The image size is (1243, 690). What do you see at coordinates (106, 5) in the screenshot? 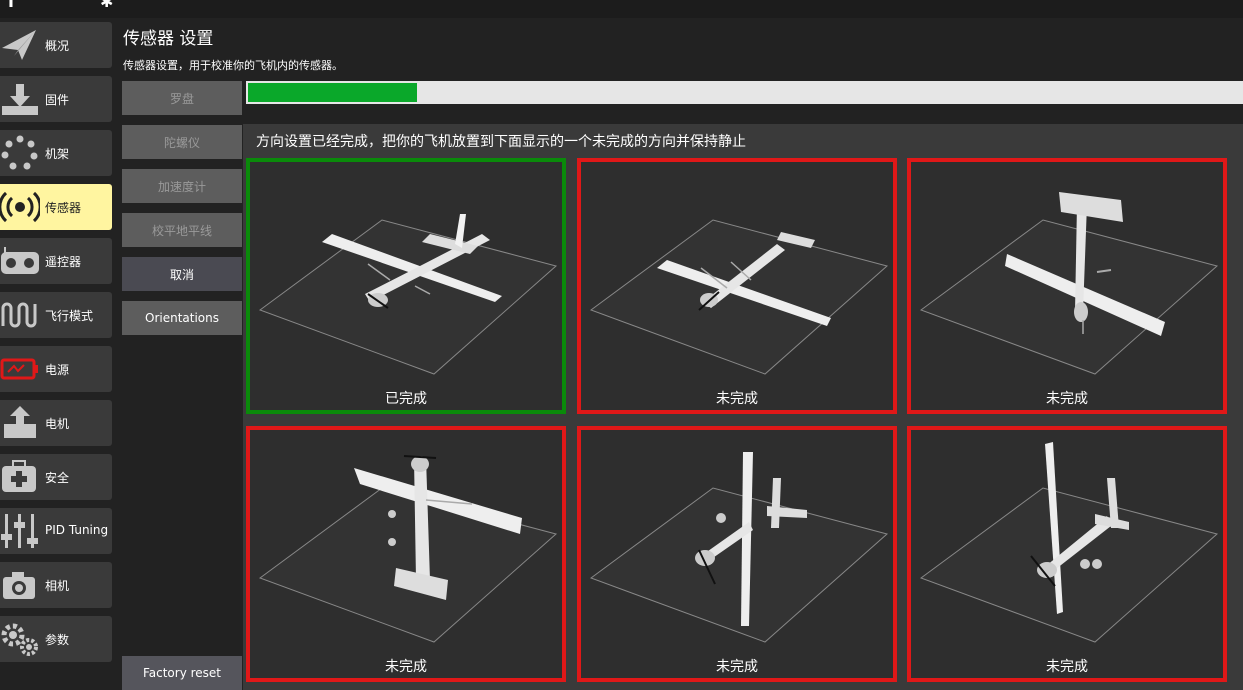
I see `settings-gear-fragment: ✱` at bounding box center [106, 5].